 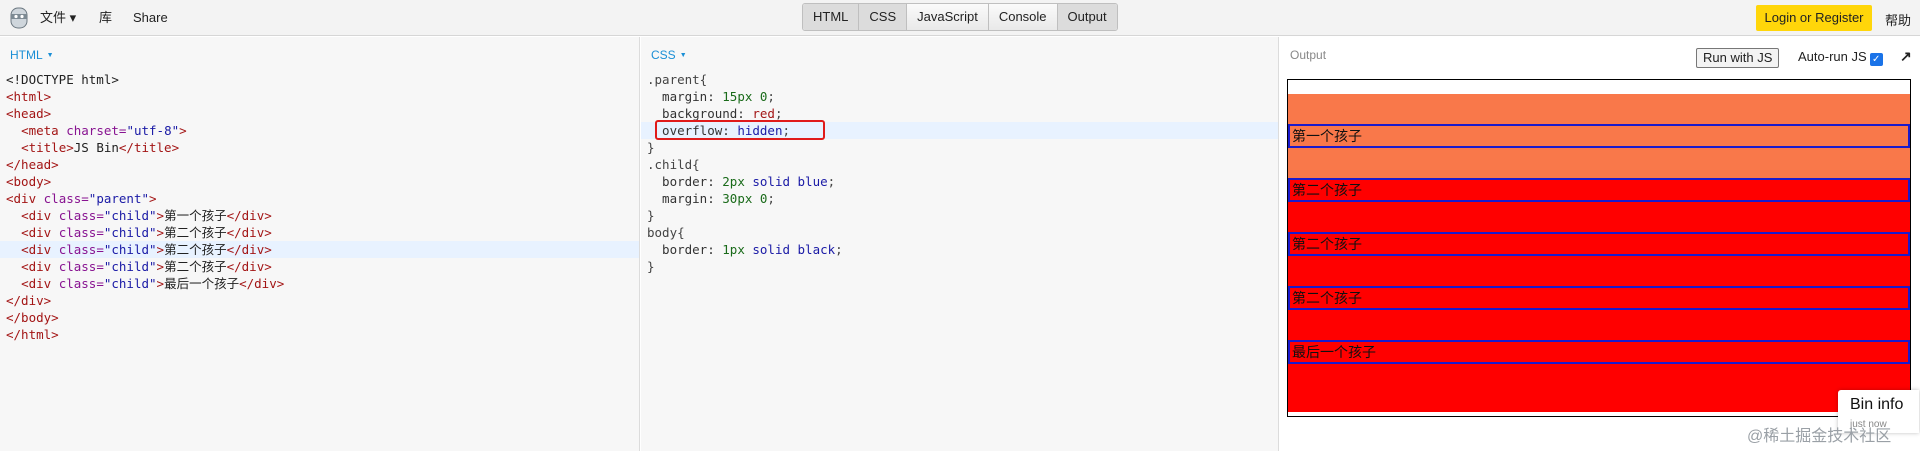 What do you see at coordinates (26, 55) in the screenshot?
I see `html-panel-title-label: HTML` at bounding box center [26, 55].